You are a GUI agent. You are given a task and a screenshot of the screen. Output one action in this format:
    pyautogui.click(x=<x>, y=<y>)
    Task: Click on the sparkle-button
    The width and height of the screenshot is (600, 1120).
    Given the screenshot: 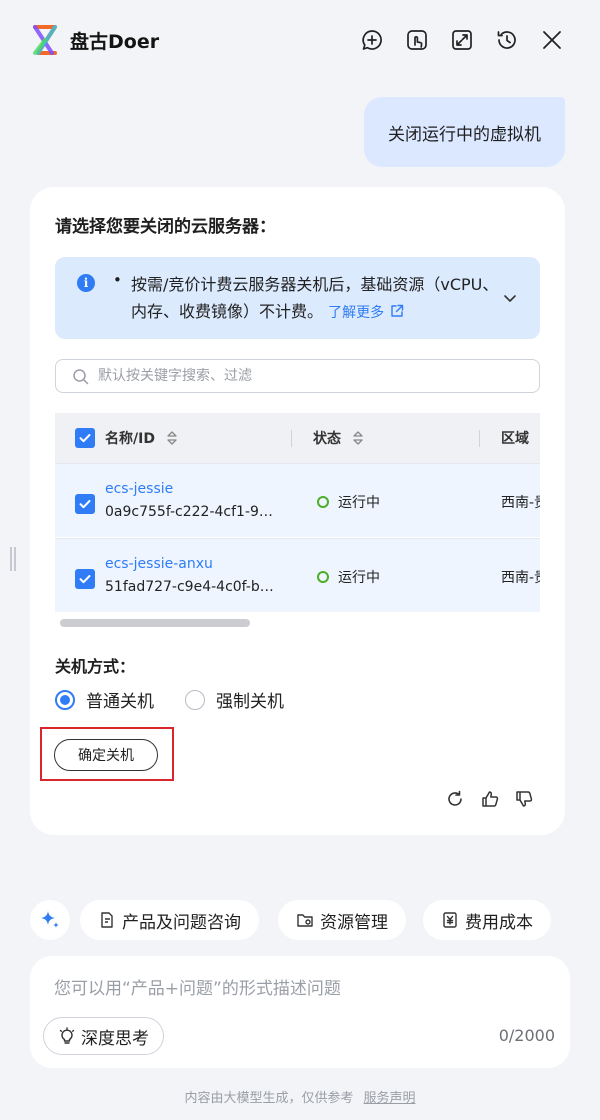 What is the action you would take?
    pyautogui.click(x=50, y=920)
    